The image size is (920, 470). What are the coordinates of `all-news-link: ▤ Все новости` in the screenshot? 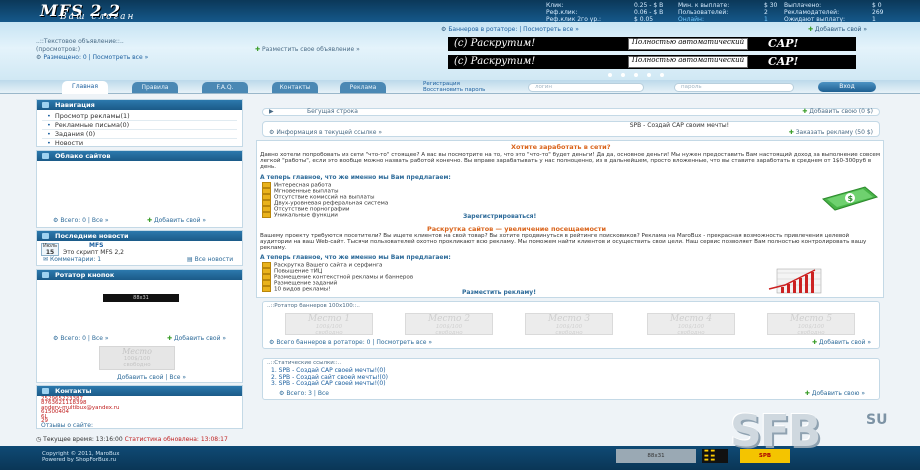 It's located at (210, 259).